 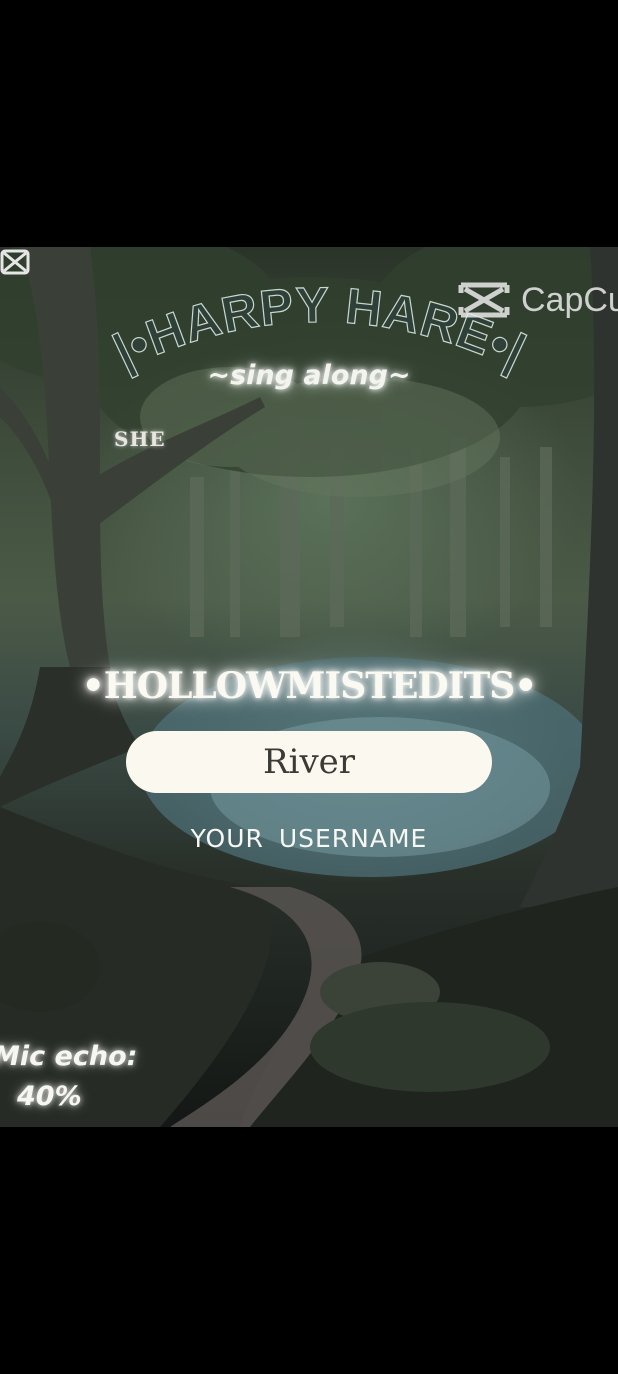 I want to click on username-field: River, so click(x=309, y=762).